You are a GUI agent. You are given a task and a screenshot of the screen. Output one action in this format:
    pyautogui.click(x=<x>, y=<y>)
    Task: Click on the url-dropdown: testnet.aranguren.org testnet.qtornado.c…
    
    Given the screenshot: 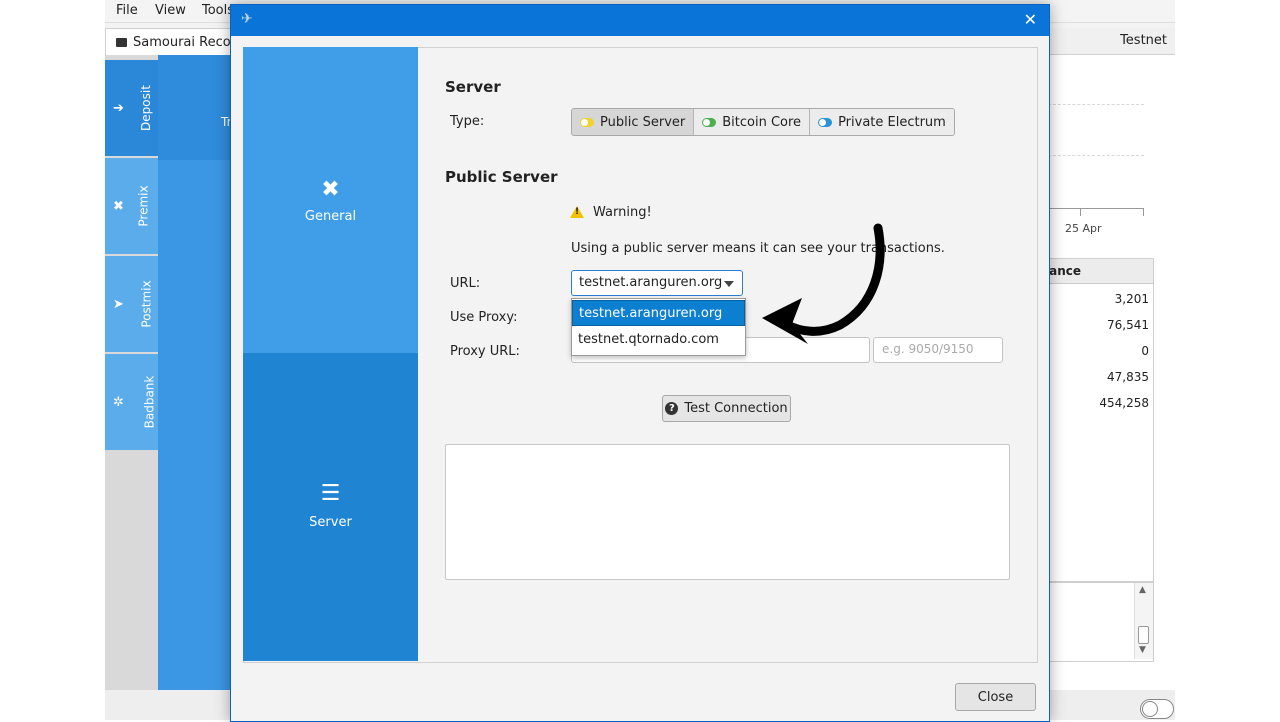 What is the action you would take?
    pyautogui.click(x=658, y=327)
    